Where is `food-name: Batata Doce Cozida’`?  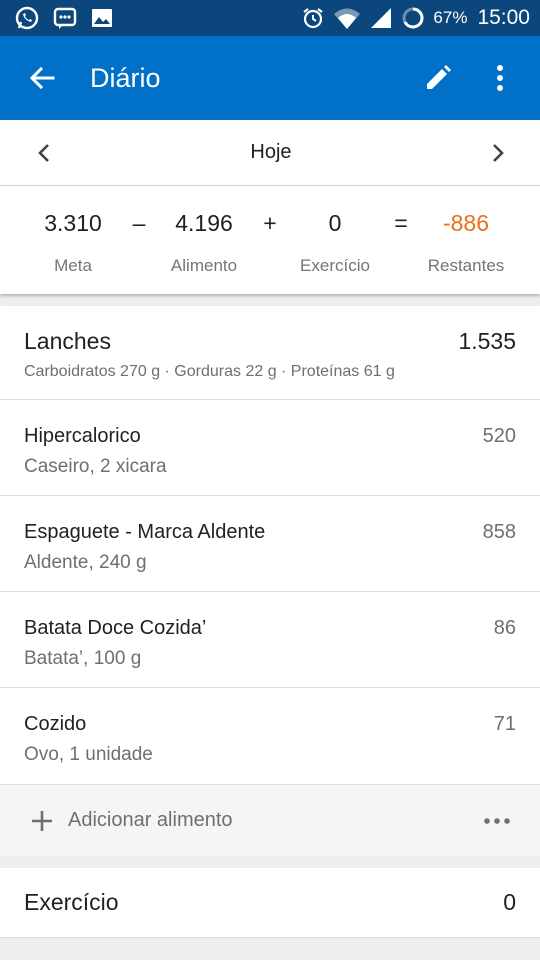 food-name: Batata Doce Cozida’ is located at coordinates (115, 628).